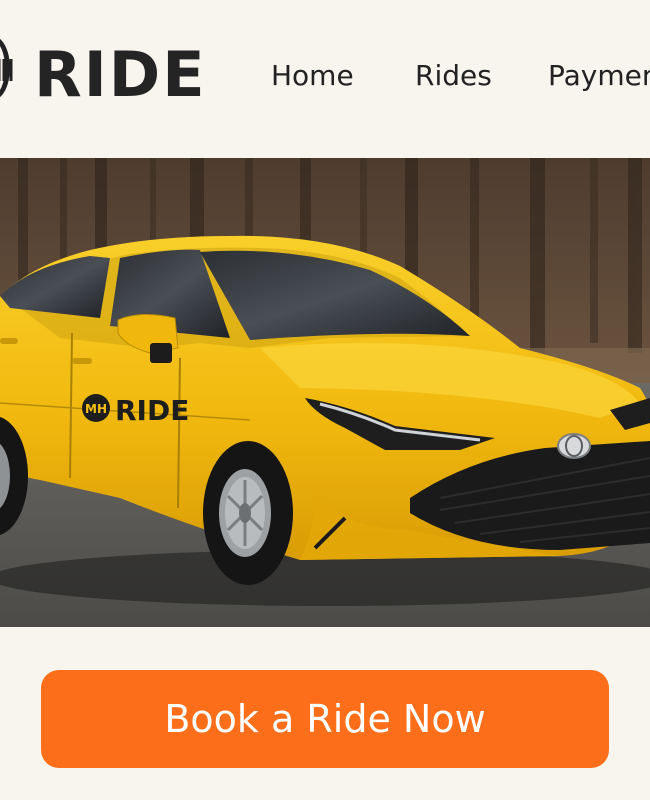  Describe the element at coordinates (55, 287) in the screenshot. I see `rear-window` at that location.